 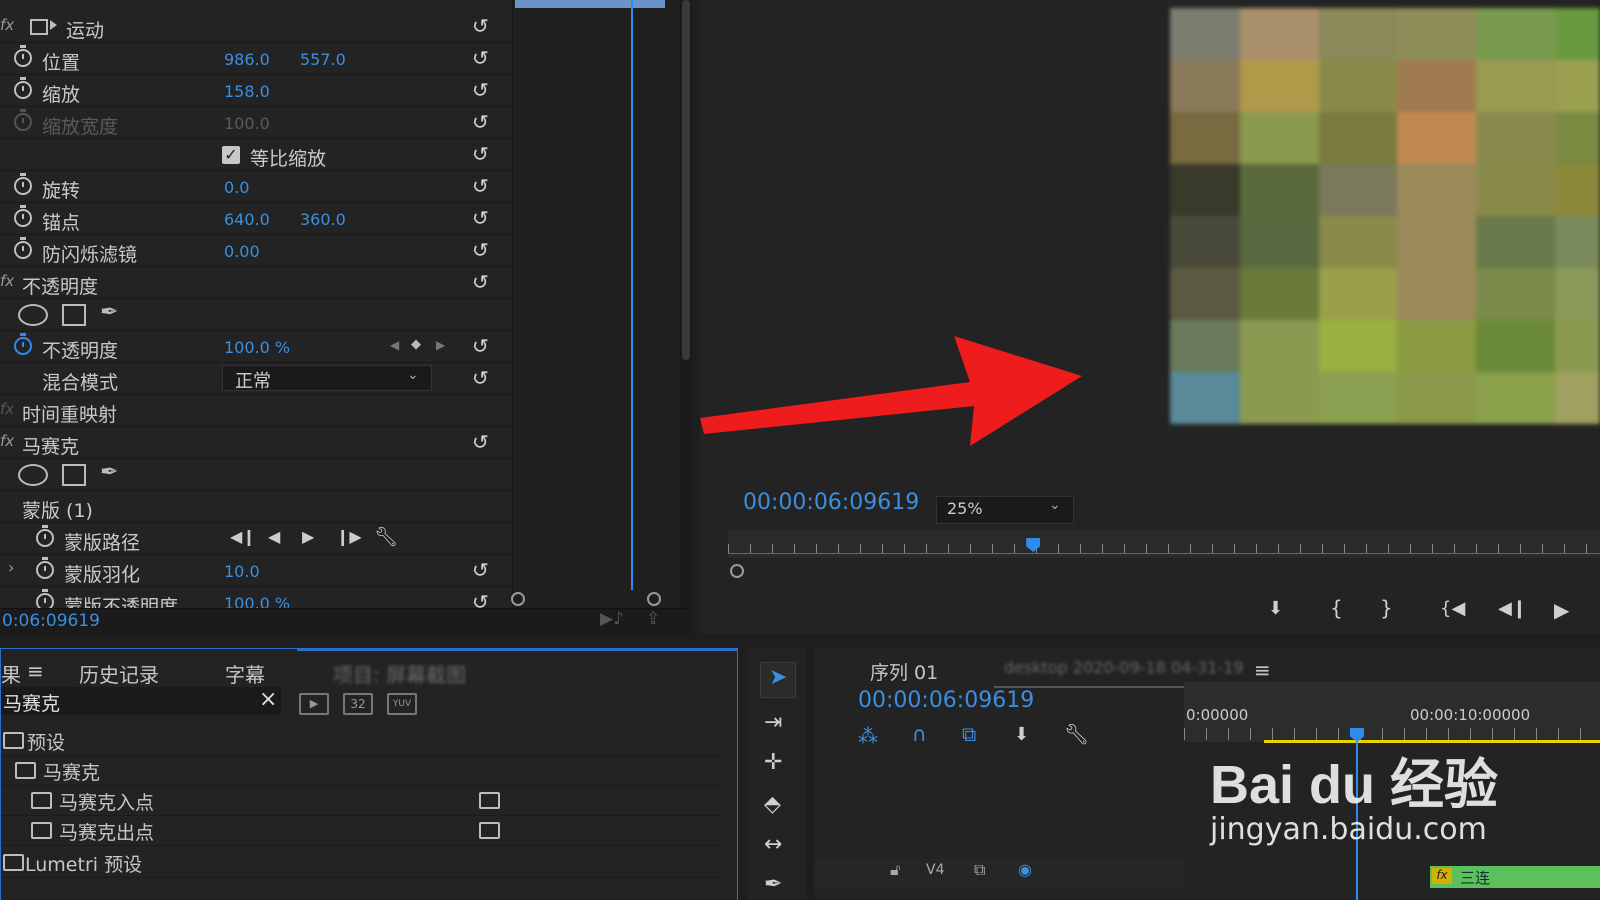 What do you see at coordinates (361, 862) in the screenshot?
I see `tree-item-lumetri: Lumetri 预设` at bounding box center [361, 862].